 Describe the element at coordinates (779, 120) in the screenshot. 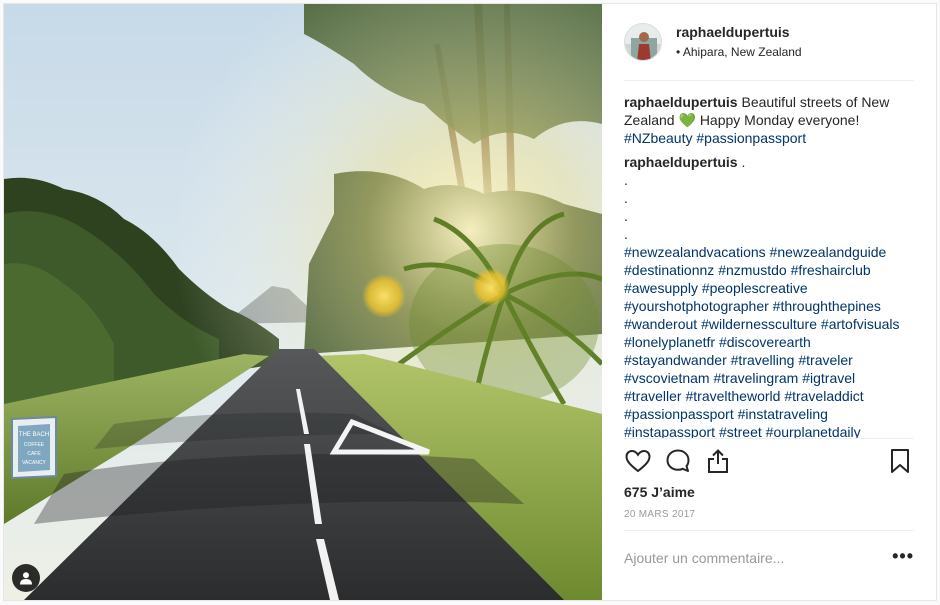

I see `caption-text-after: Happy Monday everyone!` at that location.